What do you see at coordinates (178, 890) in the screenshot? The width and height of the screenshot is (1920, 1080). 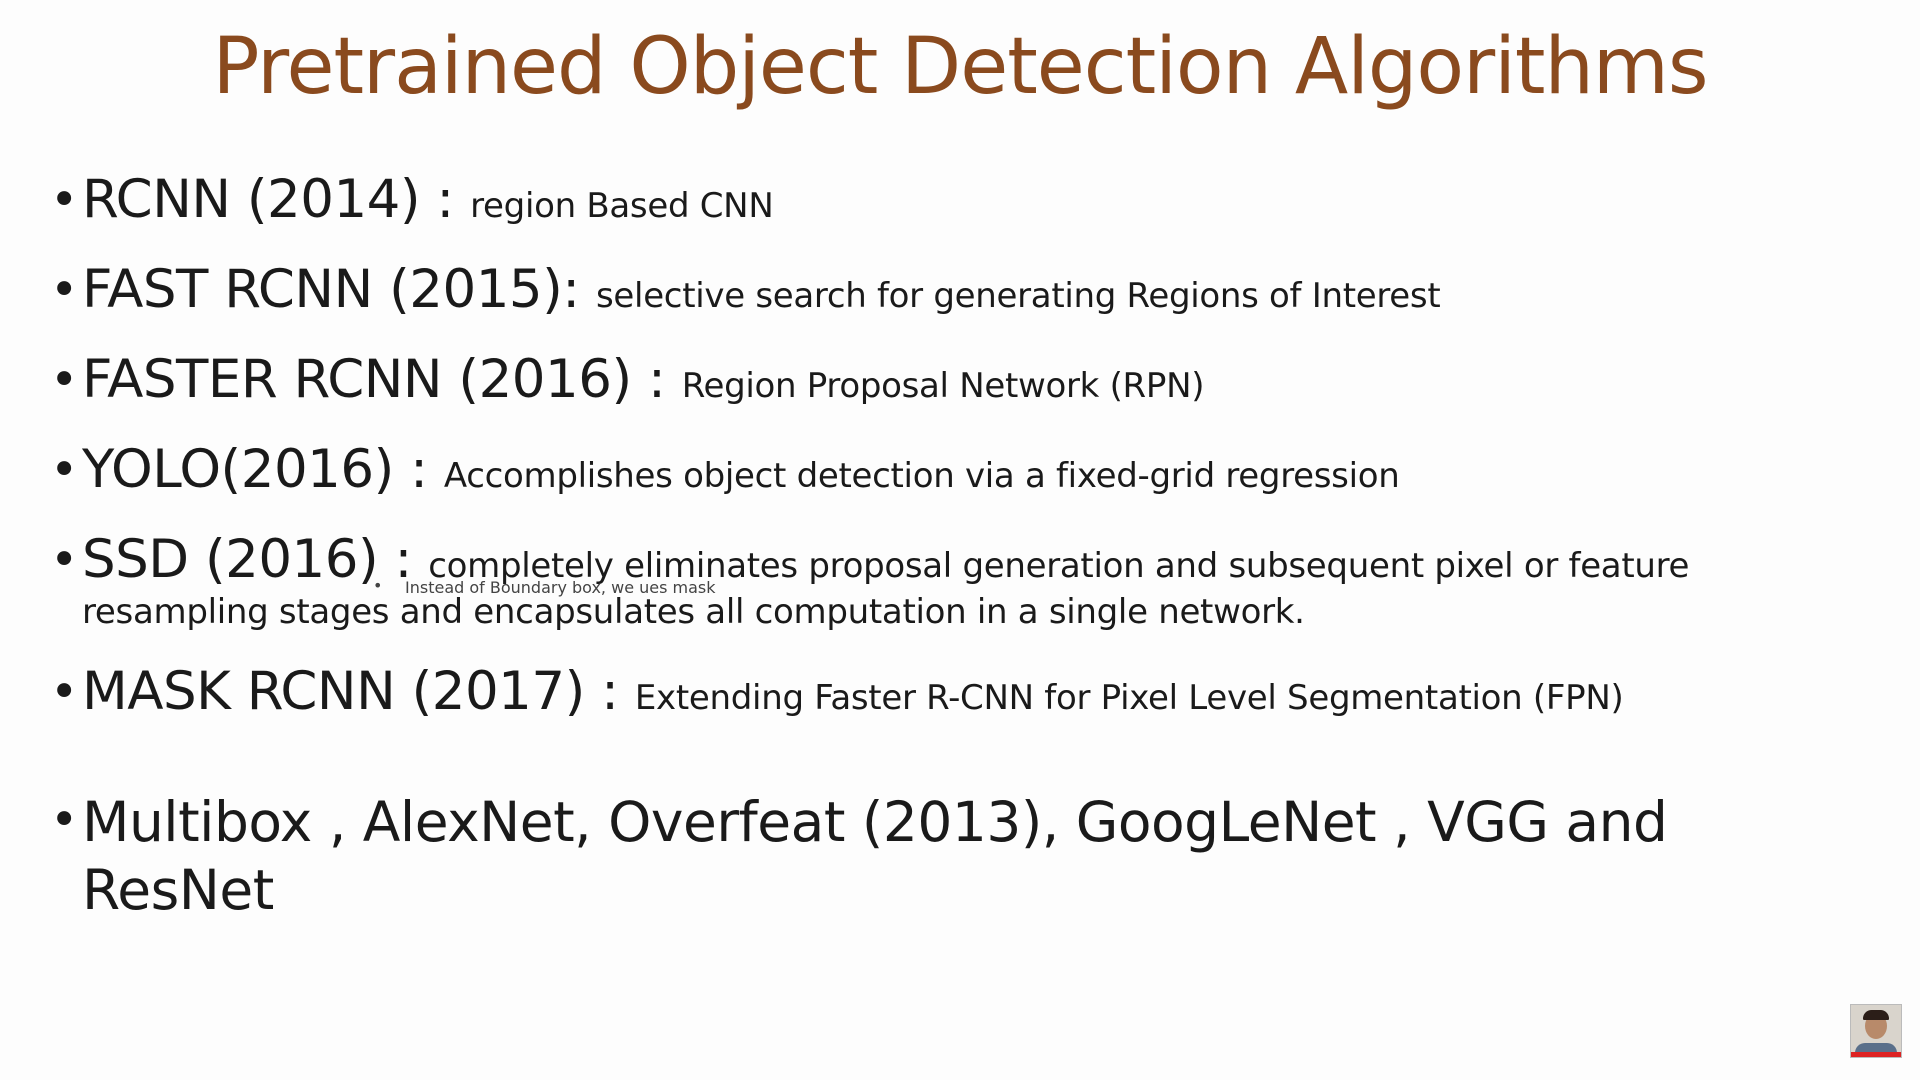 I see `item-heading-continued: ResNet` at bounding box center [178, 890].